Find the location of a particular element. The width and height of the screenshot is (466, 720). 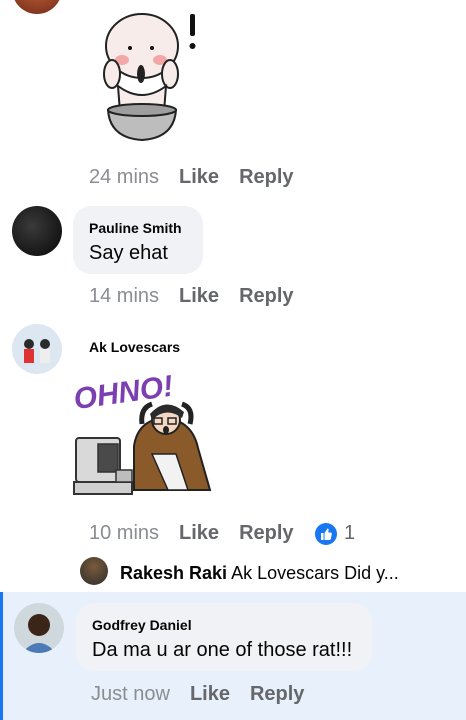

sticker-oh-no: OHNO! is located at coordinates (147, 432).